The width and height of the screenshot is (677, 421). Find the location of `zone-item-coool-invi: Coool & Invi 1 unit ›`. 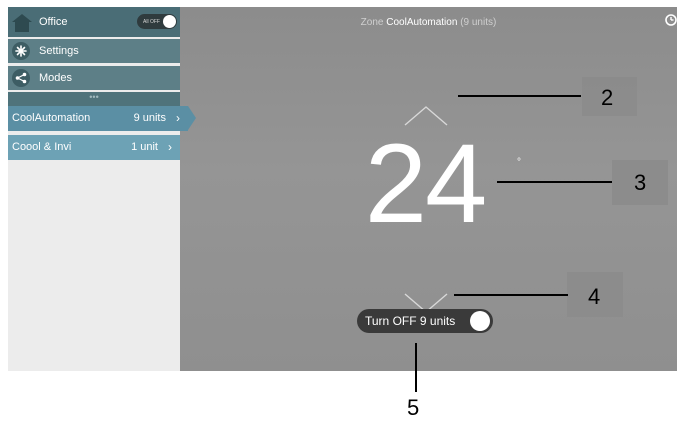

zone-item-coool-invi: Coool & Invi 1 unit › is located at coordinates (94, 147).